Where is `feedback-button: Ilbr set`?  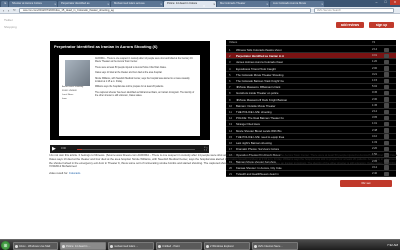
feedback-button: Ilbr set is located at coordinates (366, 183).